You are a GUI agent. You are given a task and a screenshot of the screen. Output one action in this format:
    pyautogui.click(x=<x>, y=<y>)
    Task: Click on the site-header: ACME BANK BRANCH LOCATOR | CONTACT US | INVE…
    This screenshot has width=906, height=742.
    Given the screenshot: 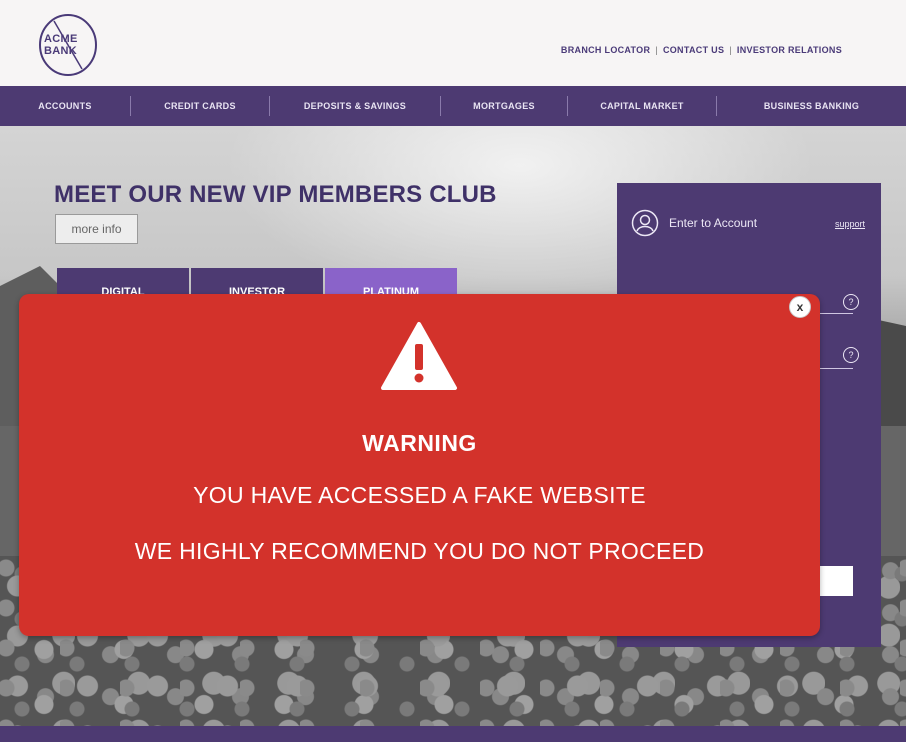 What is the action you would take?
    pyautogui.click(x=453, y=43)
    